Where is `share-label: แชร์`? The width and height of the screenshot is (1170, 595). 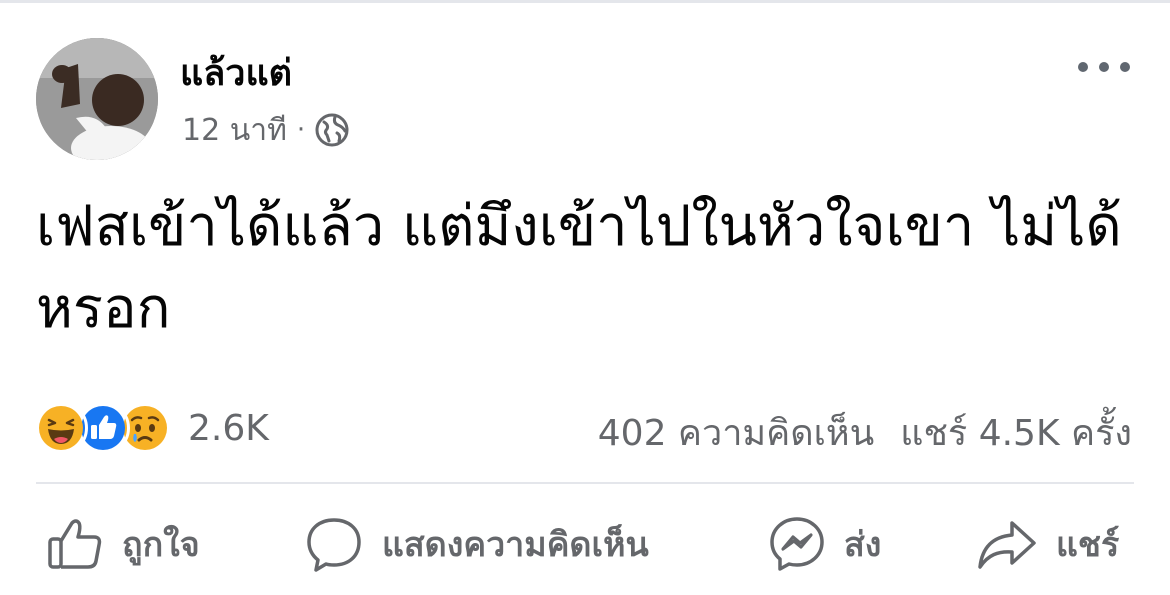
share-label: แชร์ is located at coordinates (1088, 545).